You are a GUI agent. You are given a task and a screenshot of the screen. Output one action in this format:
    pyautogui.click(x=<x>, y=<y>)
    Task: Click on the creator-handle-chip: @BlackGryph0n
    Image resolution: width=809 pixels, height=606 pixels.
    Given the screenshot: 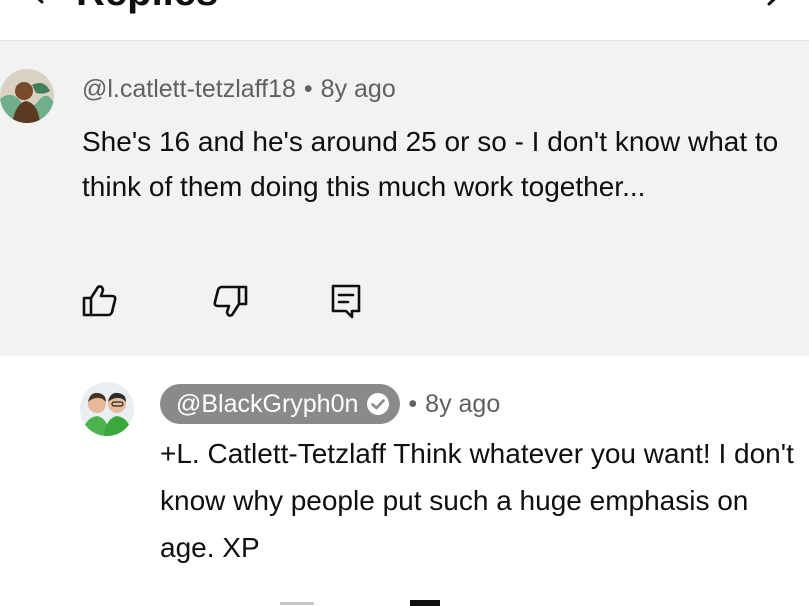 What is the action you would take?
    pyautogui.click(x=280, y=404)
    